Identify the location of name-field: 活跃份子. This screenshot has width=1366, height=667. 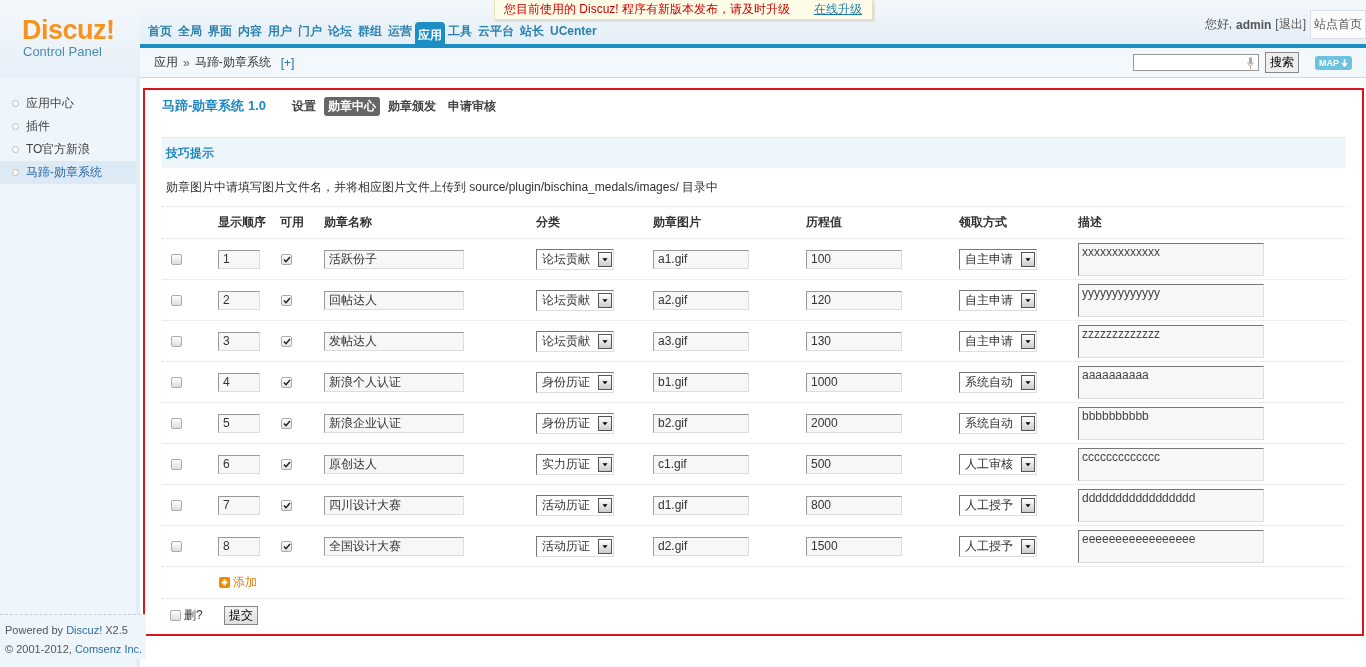
(394, 259).